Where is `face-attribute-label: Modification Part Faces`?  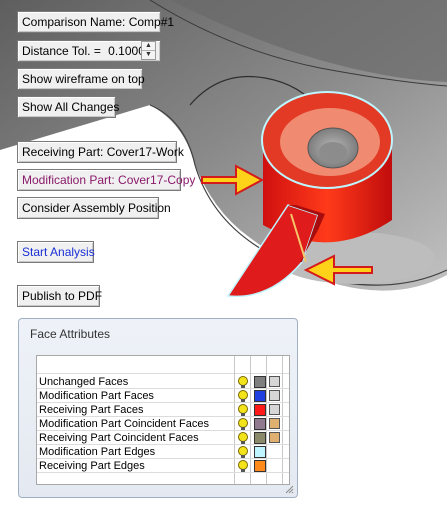 face-attribute-label: Modification Part Faces is located at coordinates (96, 396).